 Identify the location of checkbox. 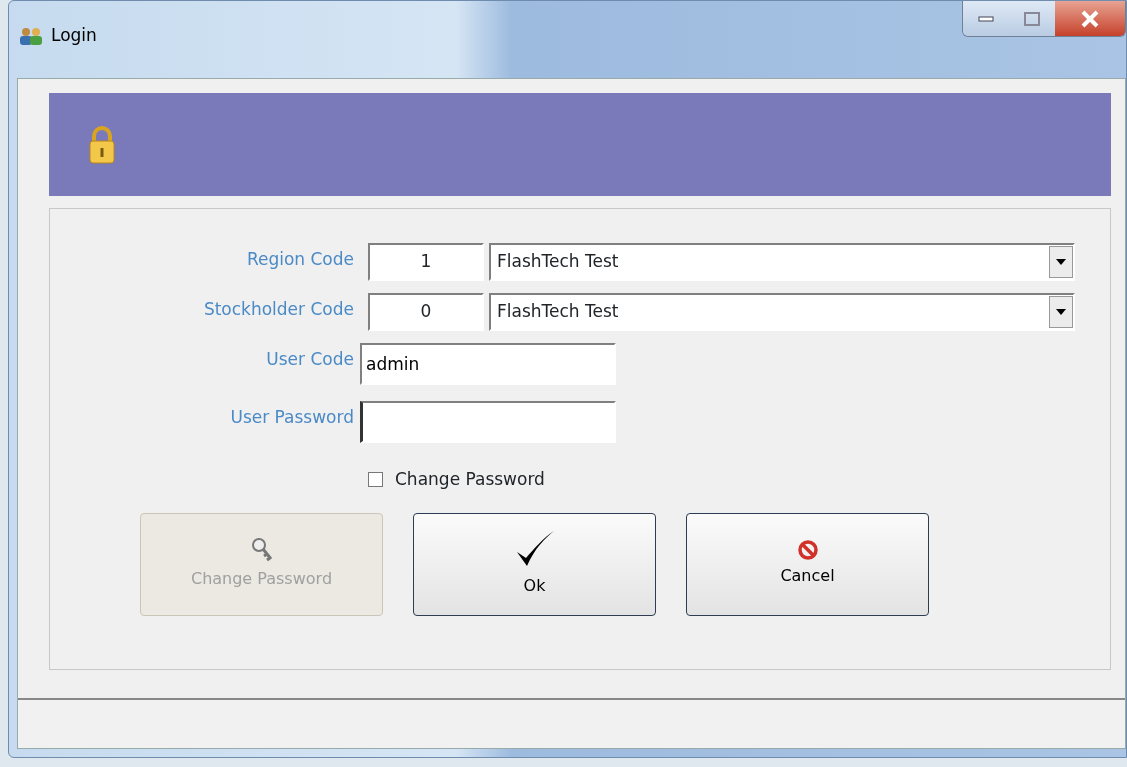
(375, 480).